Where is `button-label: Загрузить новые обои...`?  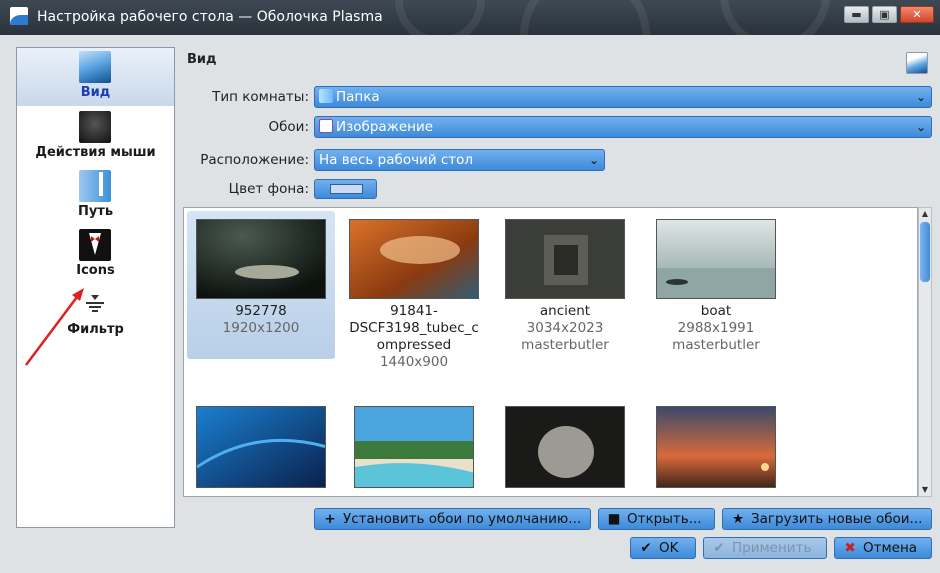
button-label: Загрузить новые обои... is located at coordinates (837, 519).